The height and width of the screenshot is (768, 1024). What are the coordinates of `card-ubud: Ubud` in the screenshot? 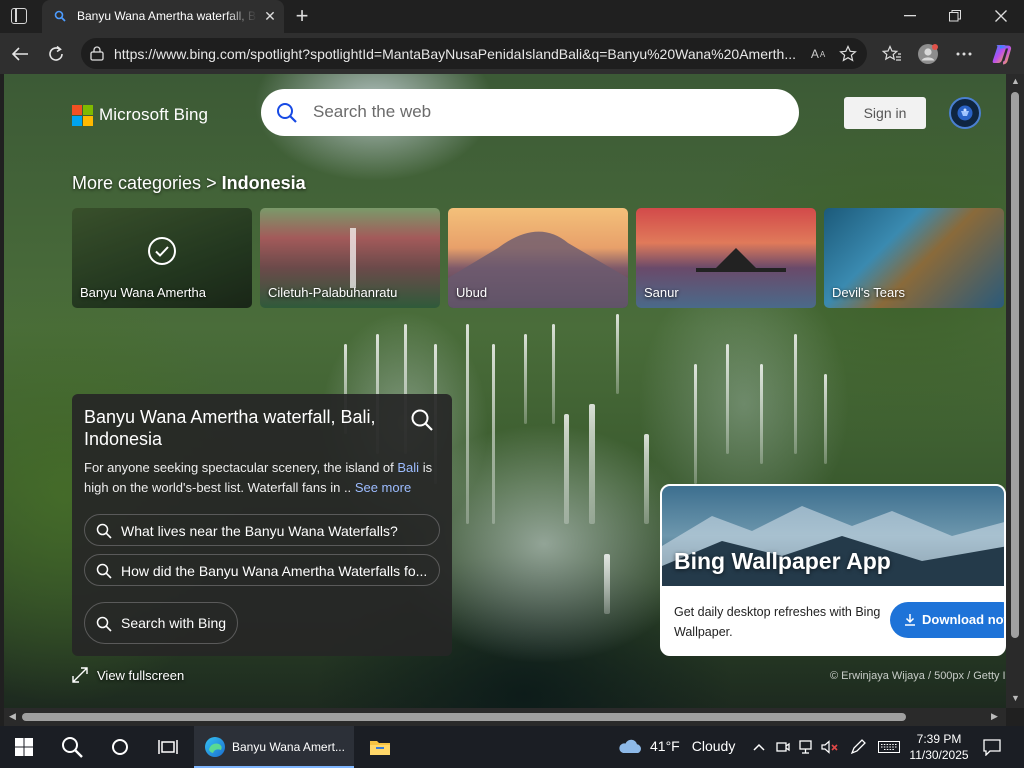 It's located at (538, 258).